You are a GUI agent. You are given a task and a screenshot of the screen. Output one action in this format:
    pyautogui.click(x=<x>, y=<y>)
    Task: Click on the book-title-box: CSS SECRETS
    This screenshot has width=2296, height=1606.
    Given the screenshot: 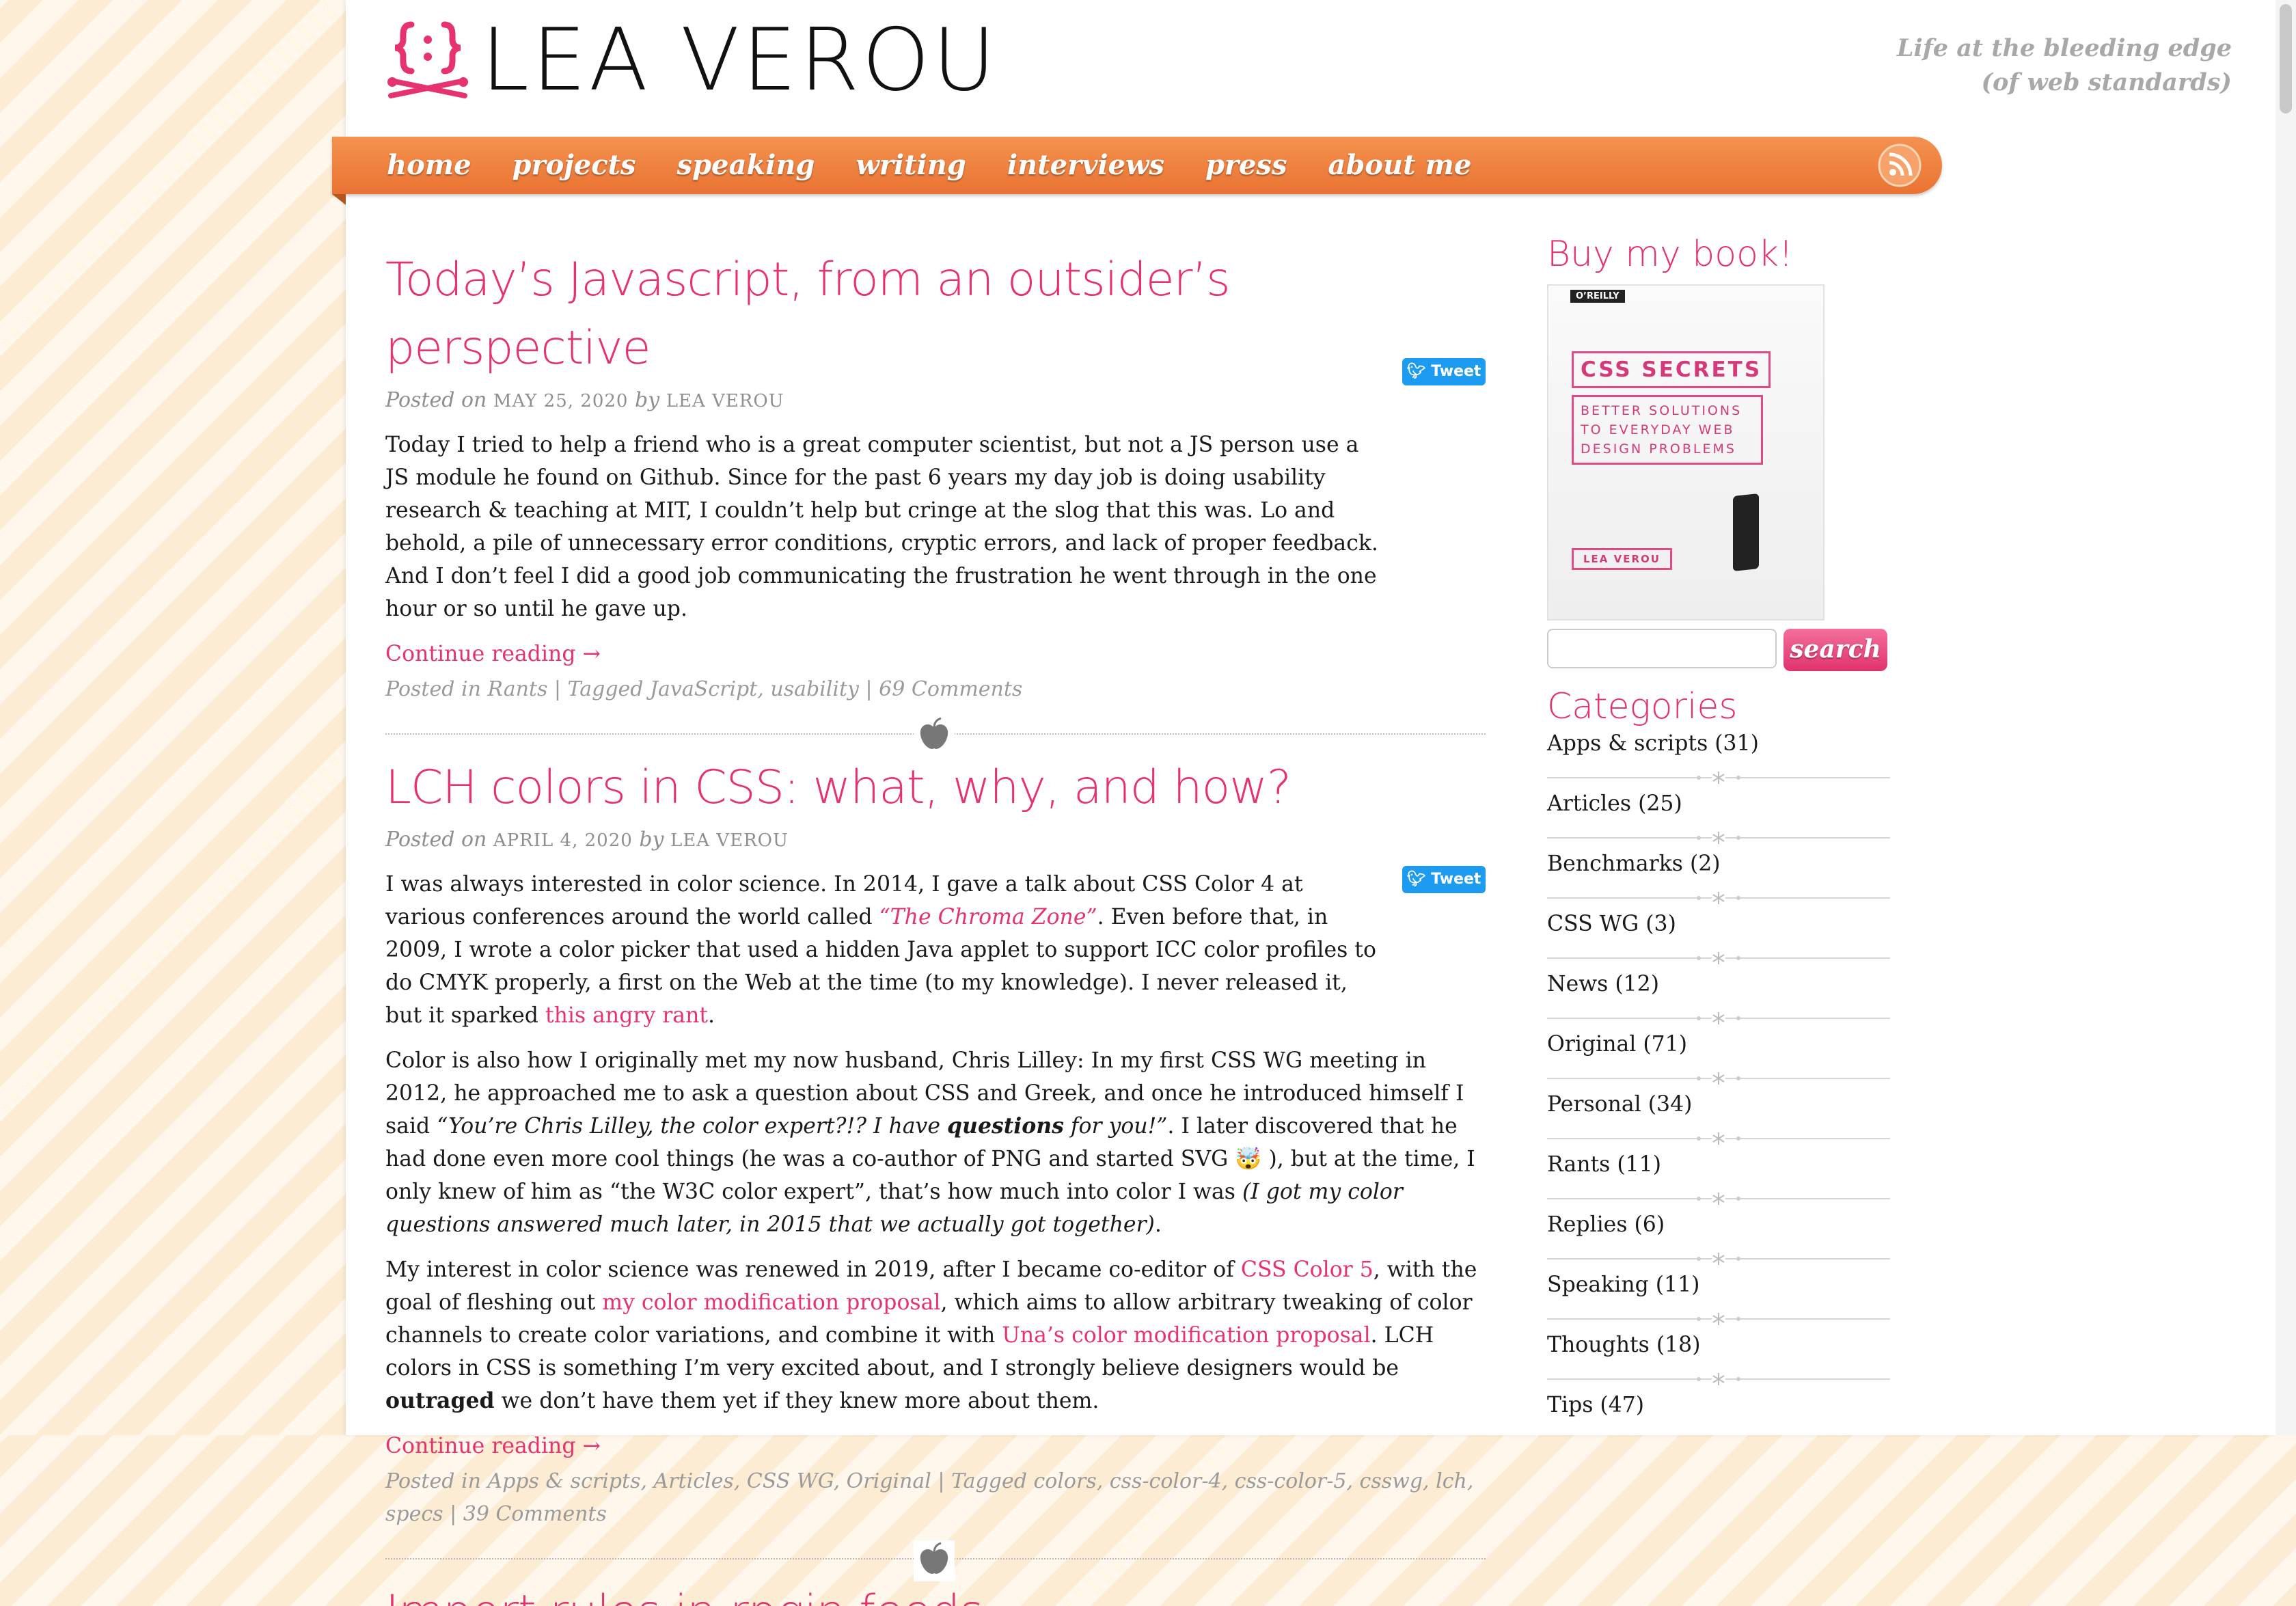 What is the action you would take?
    pyautogui.click(x=1671, y=369)
    